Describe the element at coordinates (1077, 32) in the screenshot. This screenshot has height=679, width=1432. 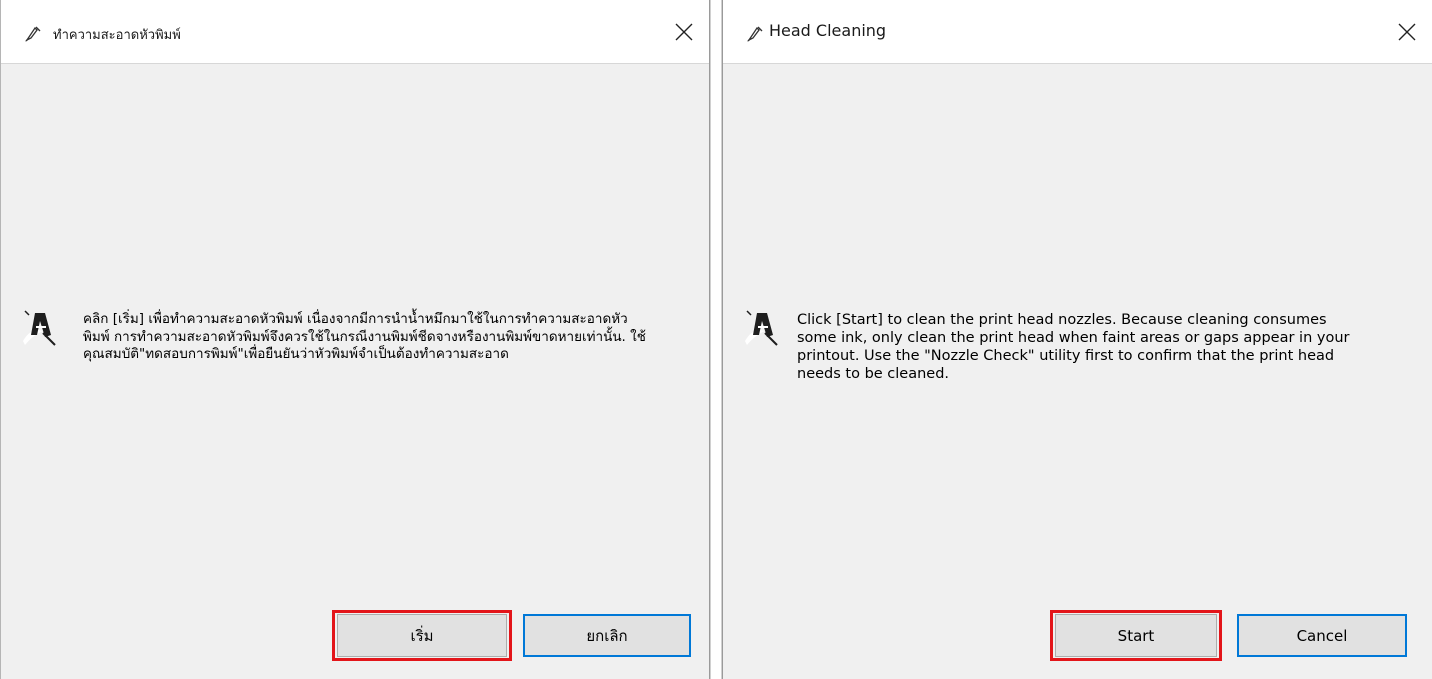
I see `title-bar: Head Cleaning` at that location.